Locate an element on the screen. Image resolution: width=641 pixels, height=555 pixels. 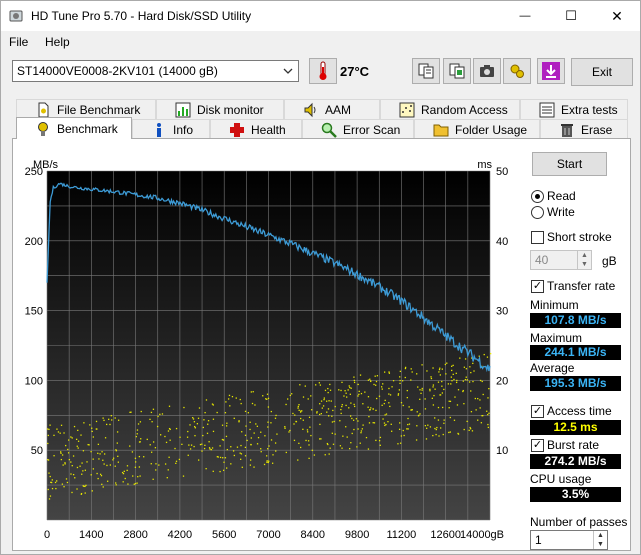
access-time-checkbox: ✓ is located at coordinates (537, 411).